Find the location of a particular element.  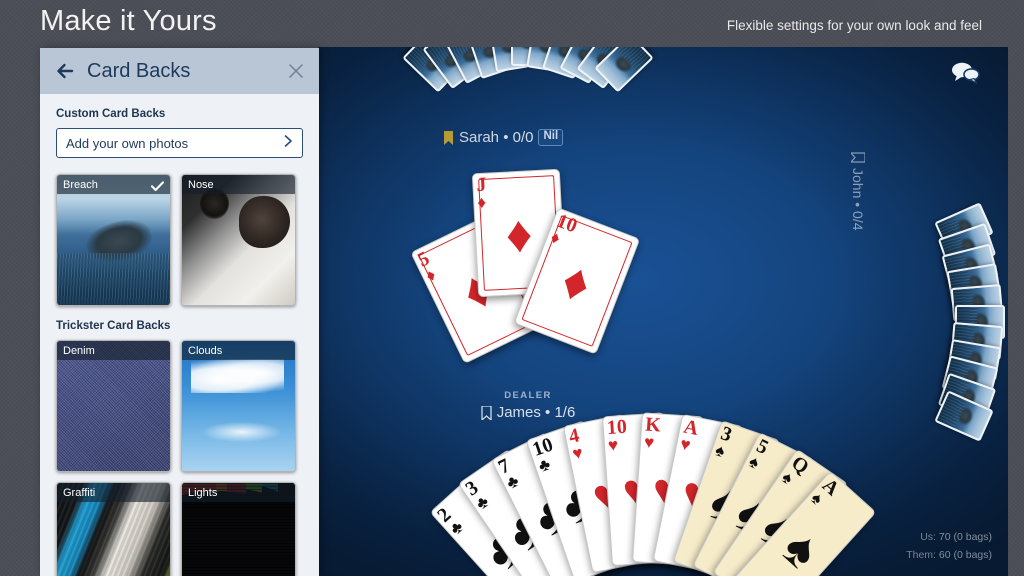

dealer-caption: DEALER is located at coordinates (528, 395).